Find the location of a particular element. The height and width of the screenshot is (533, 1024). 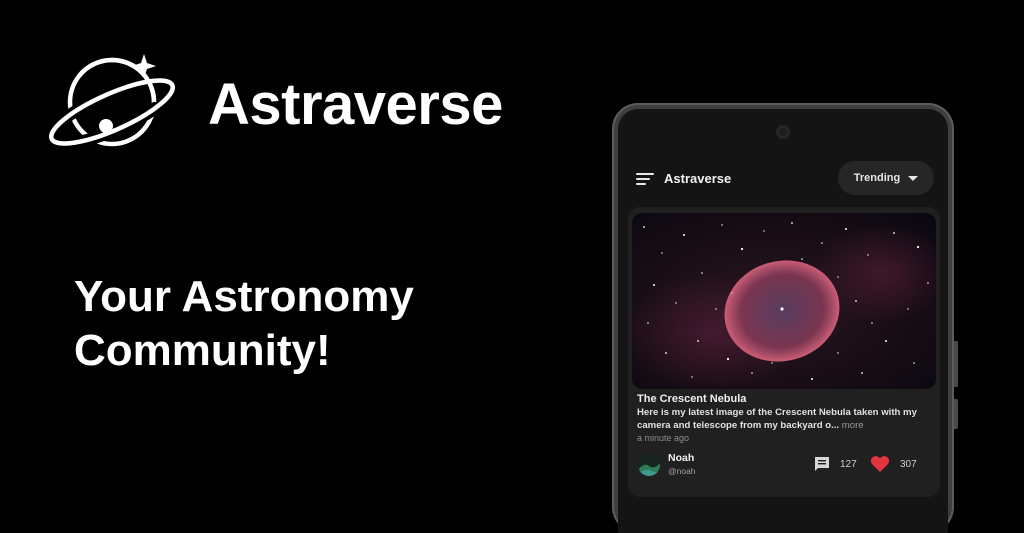

brand-name: Astraverse is located at coordinates (355, 104).